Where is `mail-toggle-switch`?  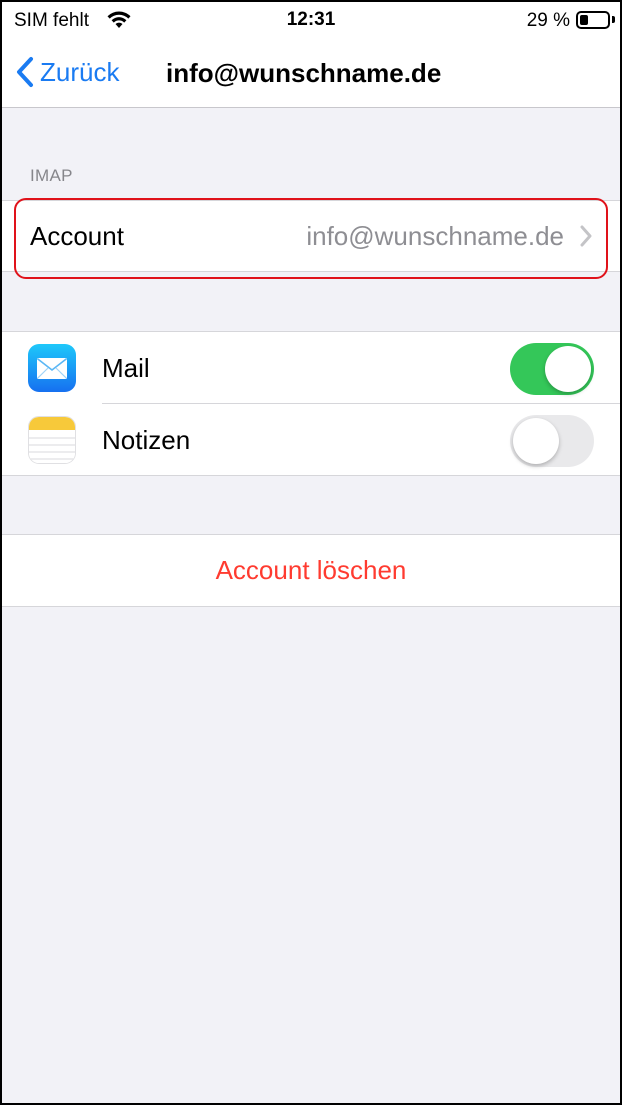 mail-toggle-switch is located at coordinates (552, 369).